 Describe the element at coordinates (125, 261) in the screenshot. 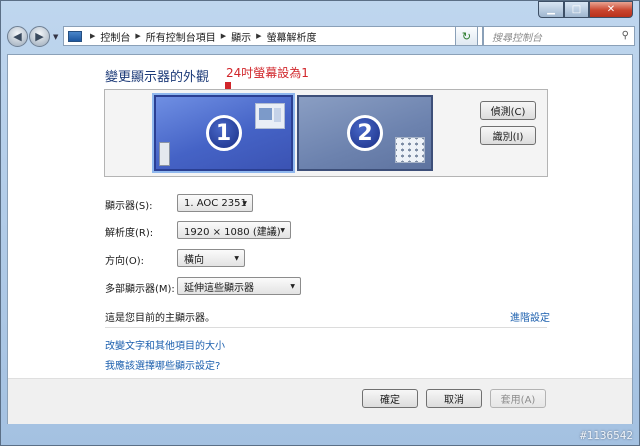

I see `orientation-label: 方向(O):` at that location.